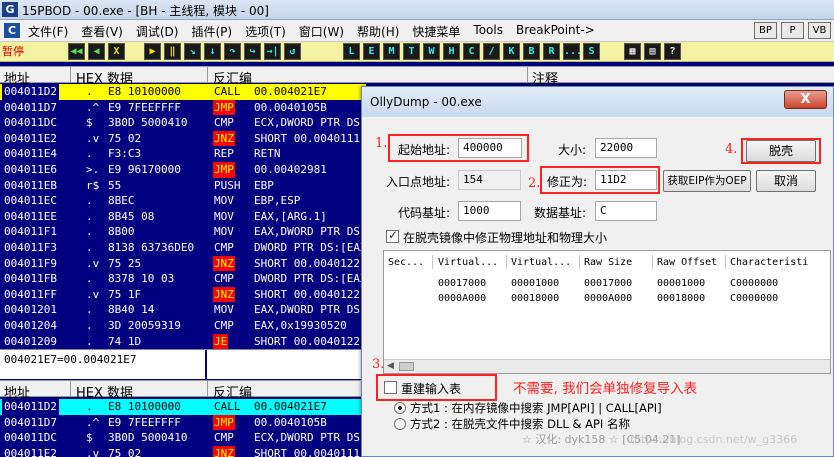 The image size is (834, 457). What do you see at coordinates (451, 51) in the screenshot?
I see `handles-window-button: H` at bounding box center [451, 51].